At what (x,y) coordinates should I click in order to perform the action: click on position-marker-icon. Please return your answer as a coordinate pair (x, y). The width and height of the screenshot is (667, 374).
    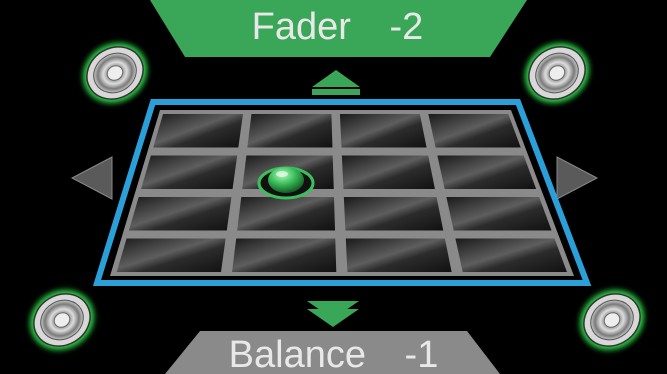
    Looking at the image, I should click on (286, 183).